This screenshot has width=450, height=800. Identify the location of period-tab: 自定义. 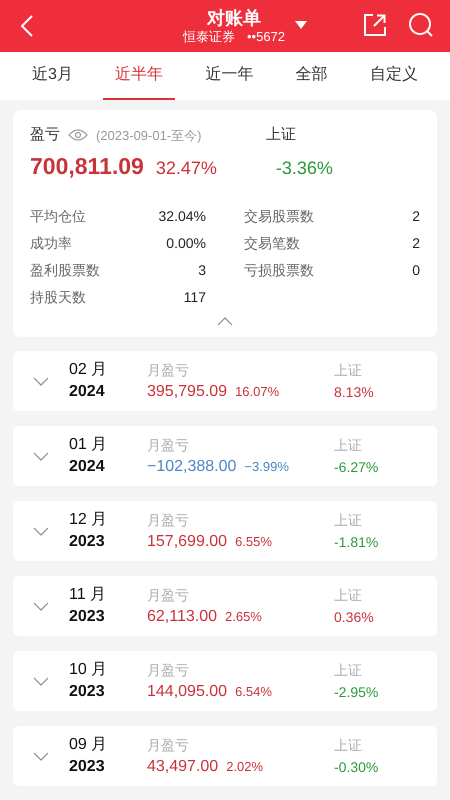
(394, 76).